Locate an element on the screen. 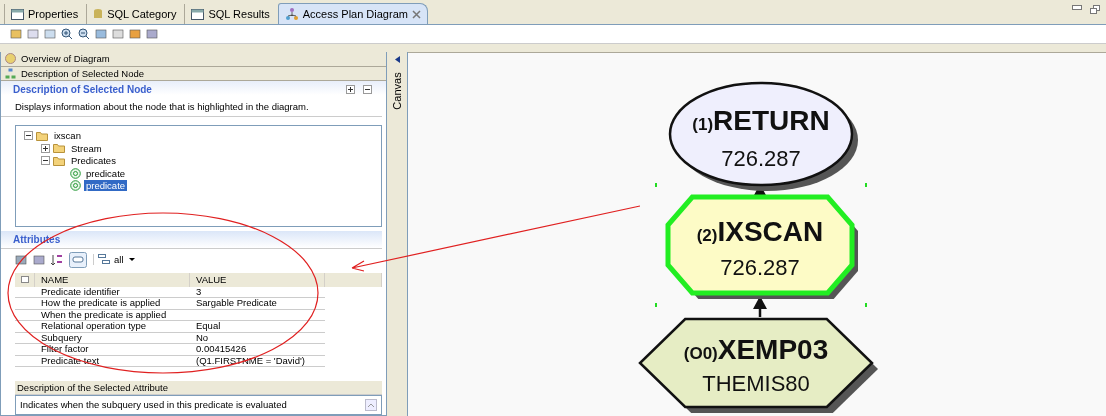 The image size is (1106, 416). table-cell: 3 is located at coordinates (257, 292).